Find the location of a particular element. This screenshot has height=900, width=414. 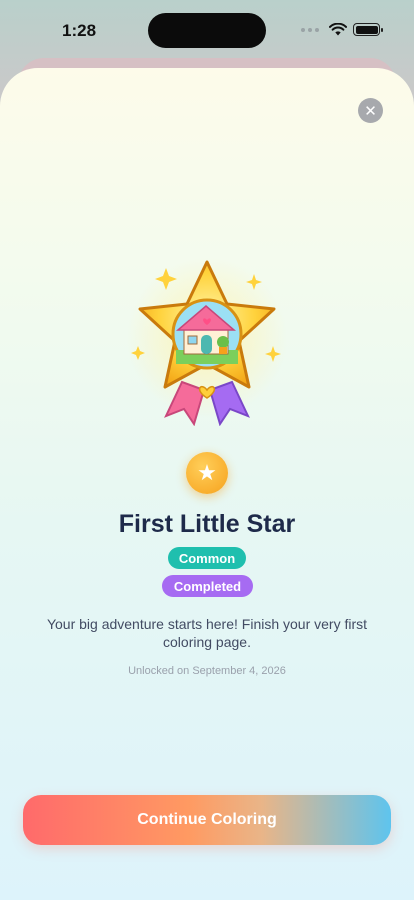

close-icon: ✕ is located at coordinates (370, 111).